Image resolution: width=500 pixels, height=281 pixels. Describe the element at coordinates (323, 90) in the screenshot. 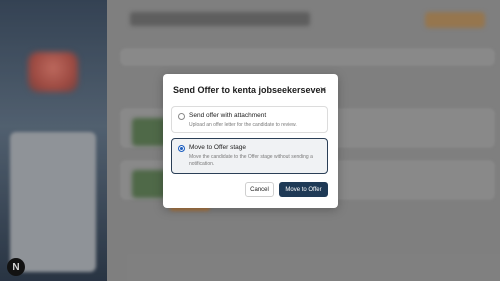

I see `close-icon: ✕` at that location.